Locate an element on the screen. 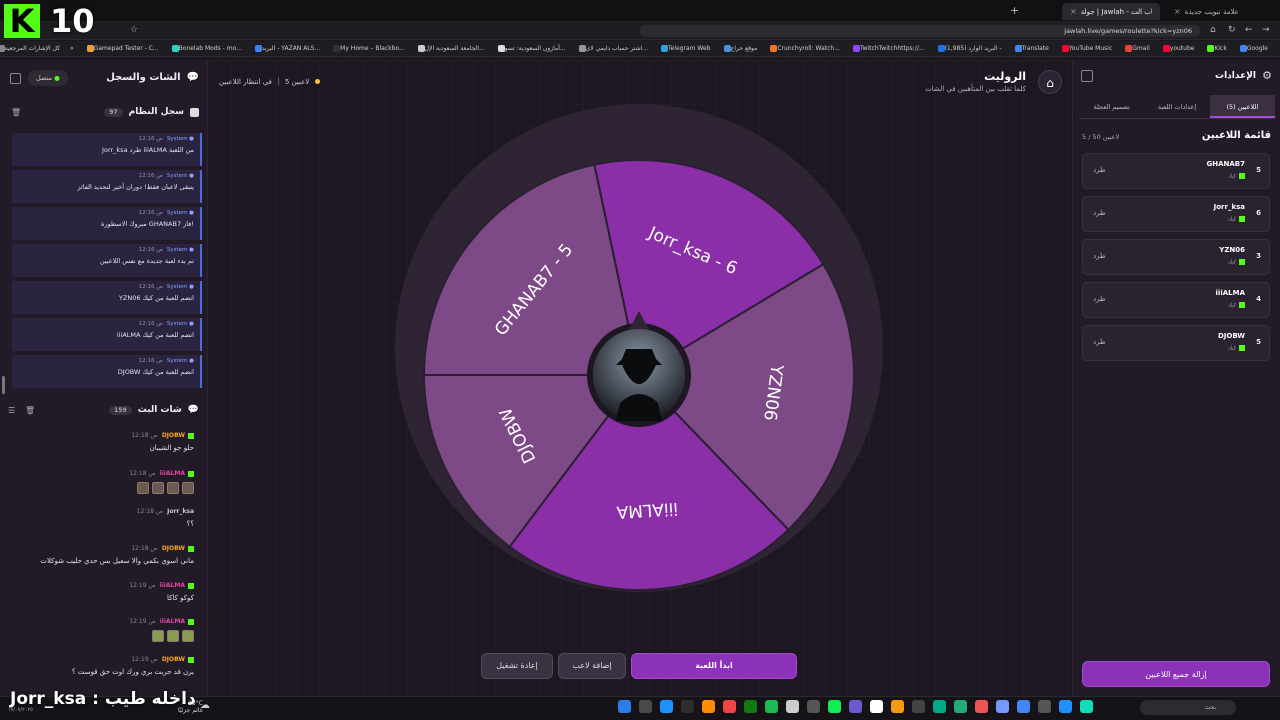 The width and height of the screenshot is (1280, 720). player-row: 5 DJOBW كيك طرد is located at coordinates (1176, 343).